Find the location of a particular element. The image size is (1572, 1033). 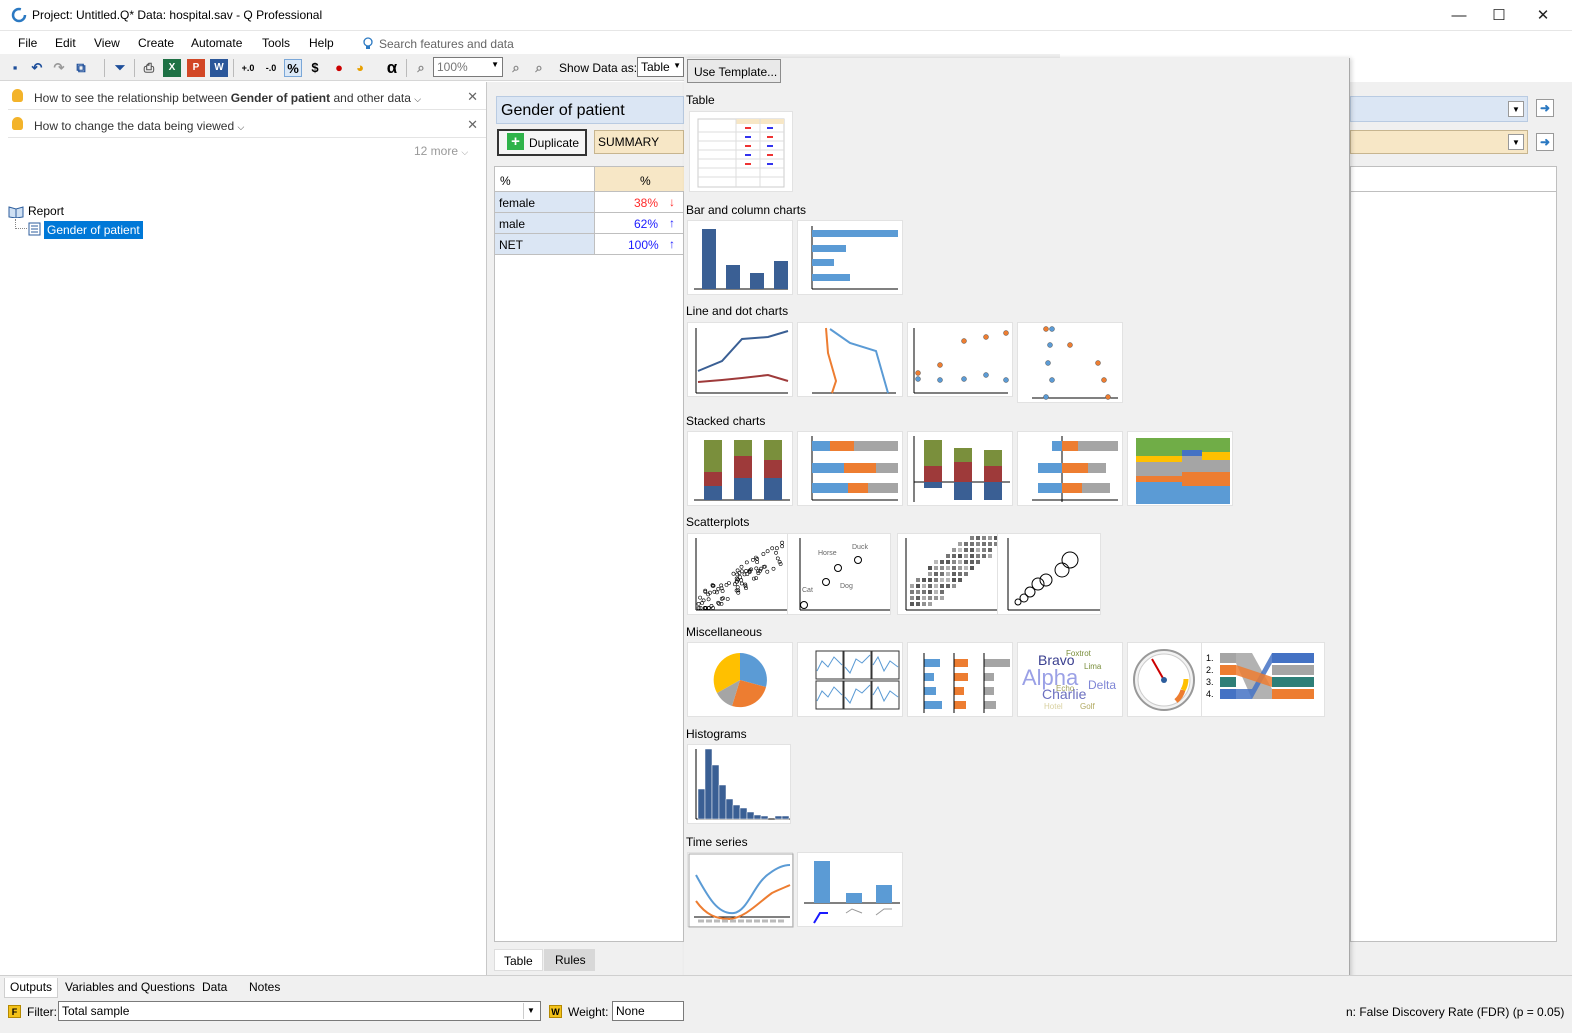

template-stacked-bar is located at coordinates (850, 468).